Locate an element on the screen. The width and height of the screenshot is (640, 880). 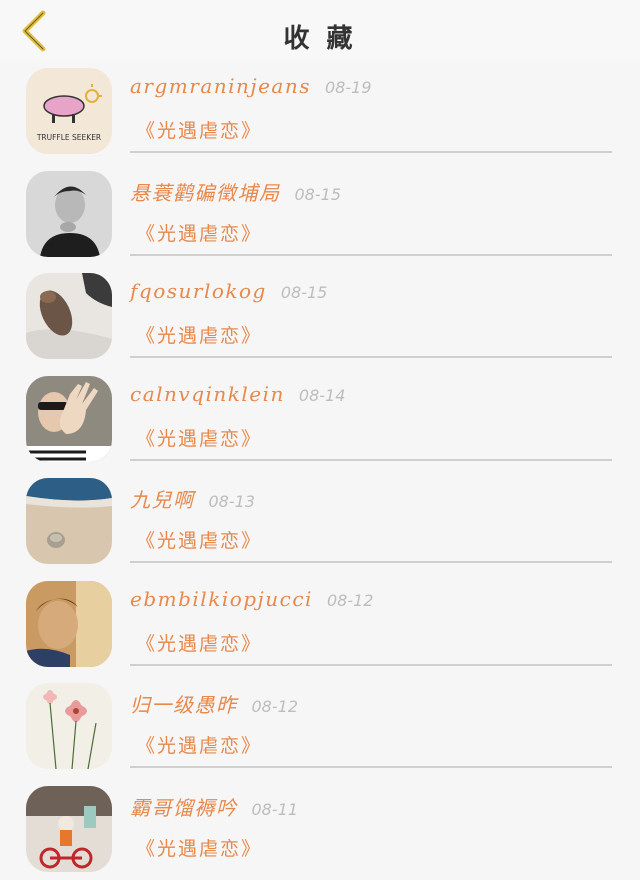
avatar-figure-bicycle is located at coordinates (69, 829).